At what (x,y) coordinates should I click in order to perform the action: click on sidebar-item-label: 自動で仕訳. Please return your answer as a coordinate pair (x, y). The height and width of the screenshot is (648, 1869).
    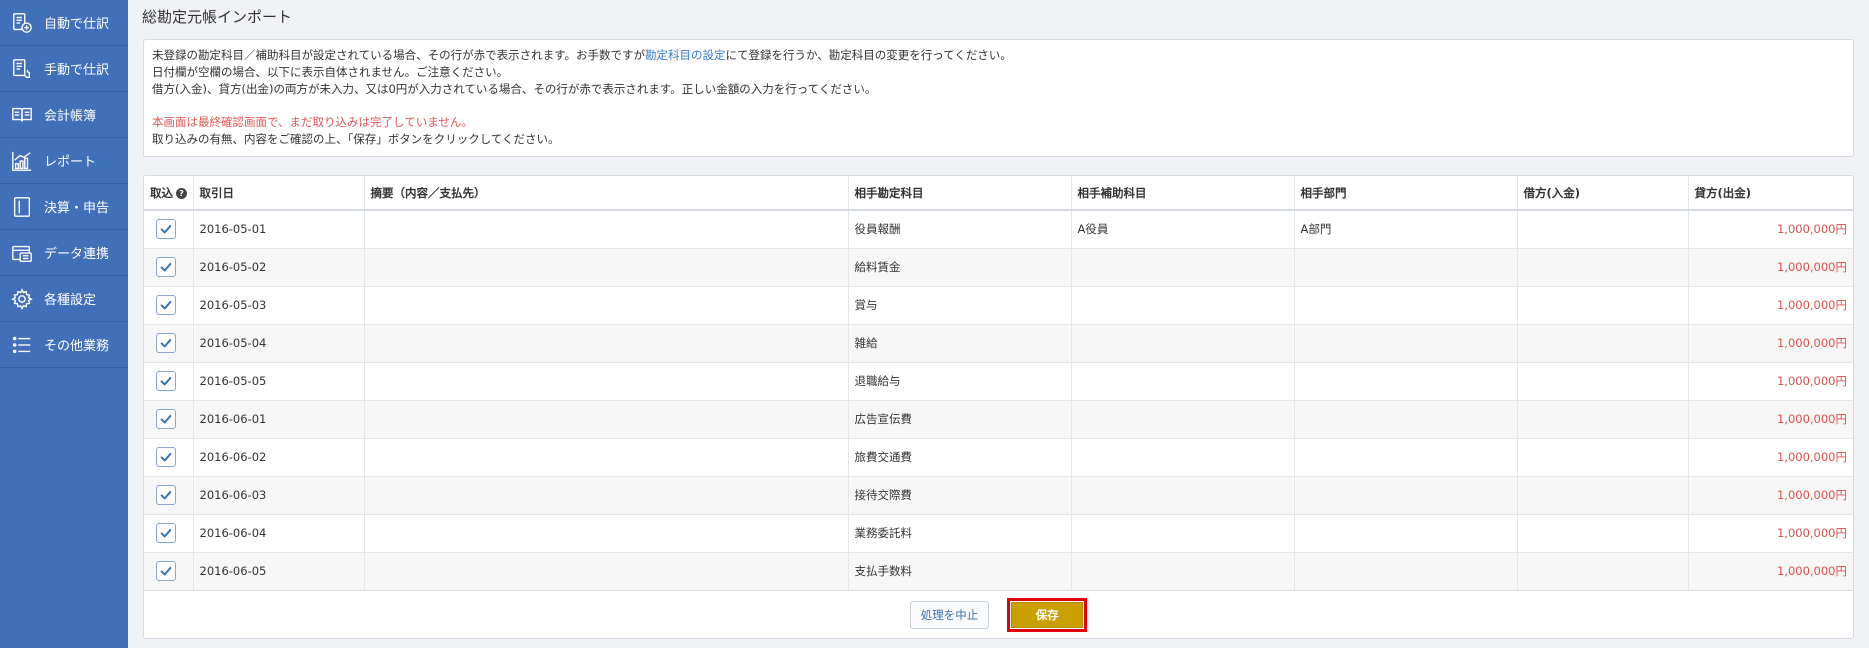
    Looking at the image, I should click on (77, 24).